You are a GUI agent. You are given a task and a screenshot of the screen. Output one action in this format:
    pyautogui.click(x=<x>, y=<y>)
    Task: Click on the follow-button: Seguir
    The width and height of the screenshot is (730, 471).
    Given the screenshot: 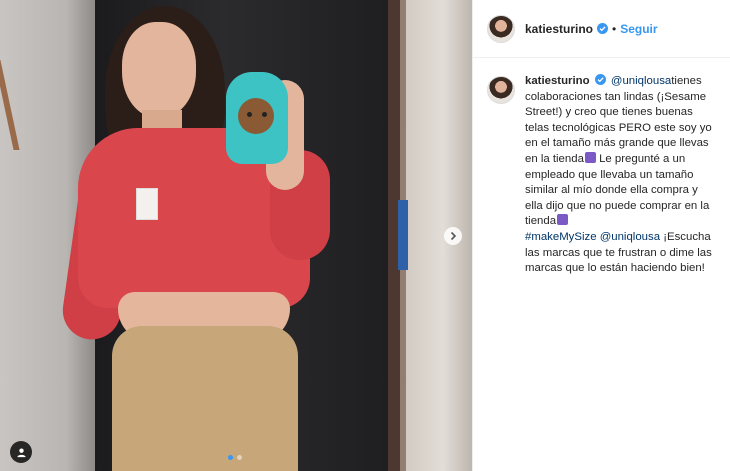 What is the action you would take?
    pyautogui.click(x=638, y=29)
    